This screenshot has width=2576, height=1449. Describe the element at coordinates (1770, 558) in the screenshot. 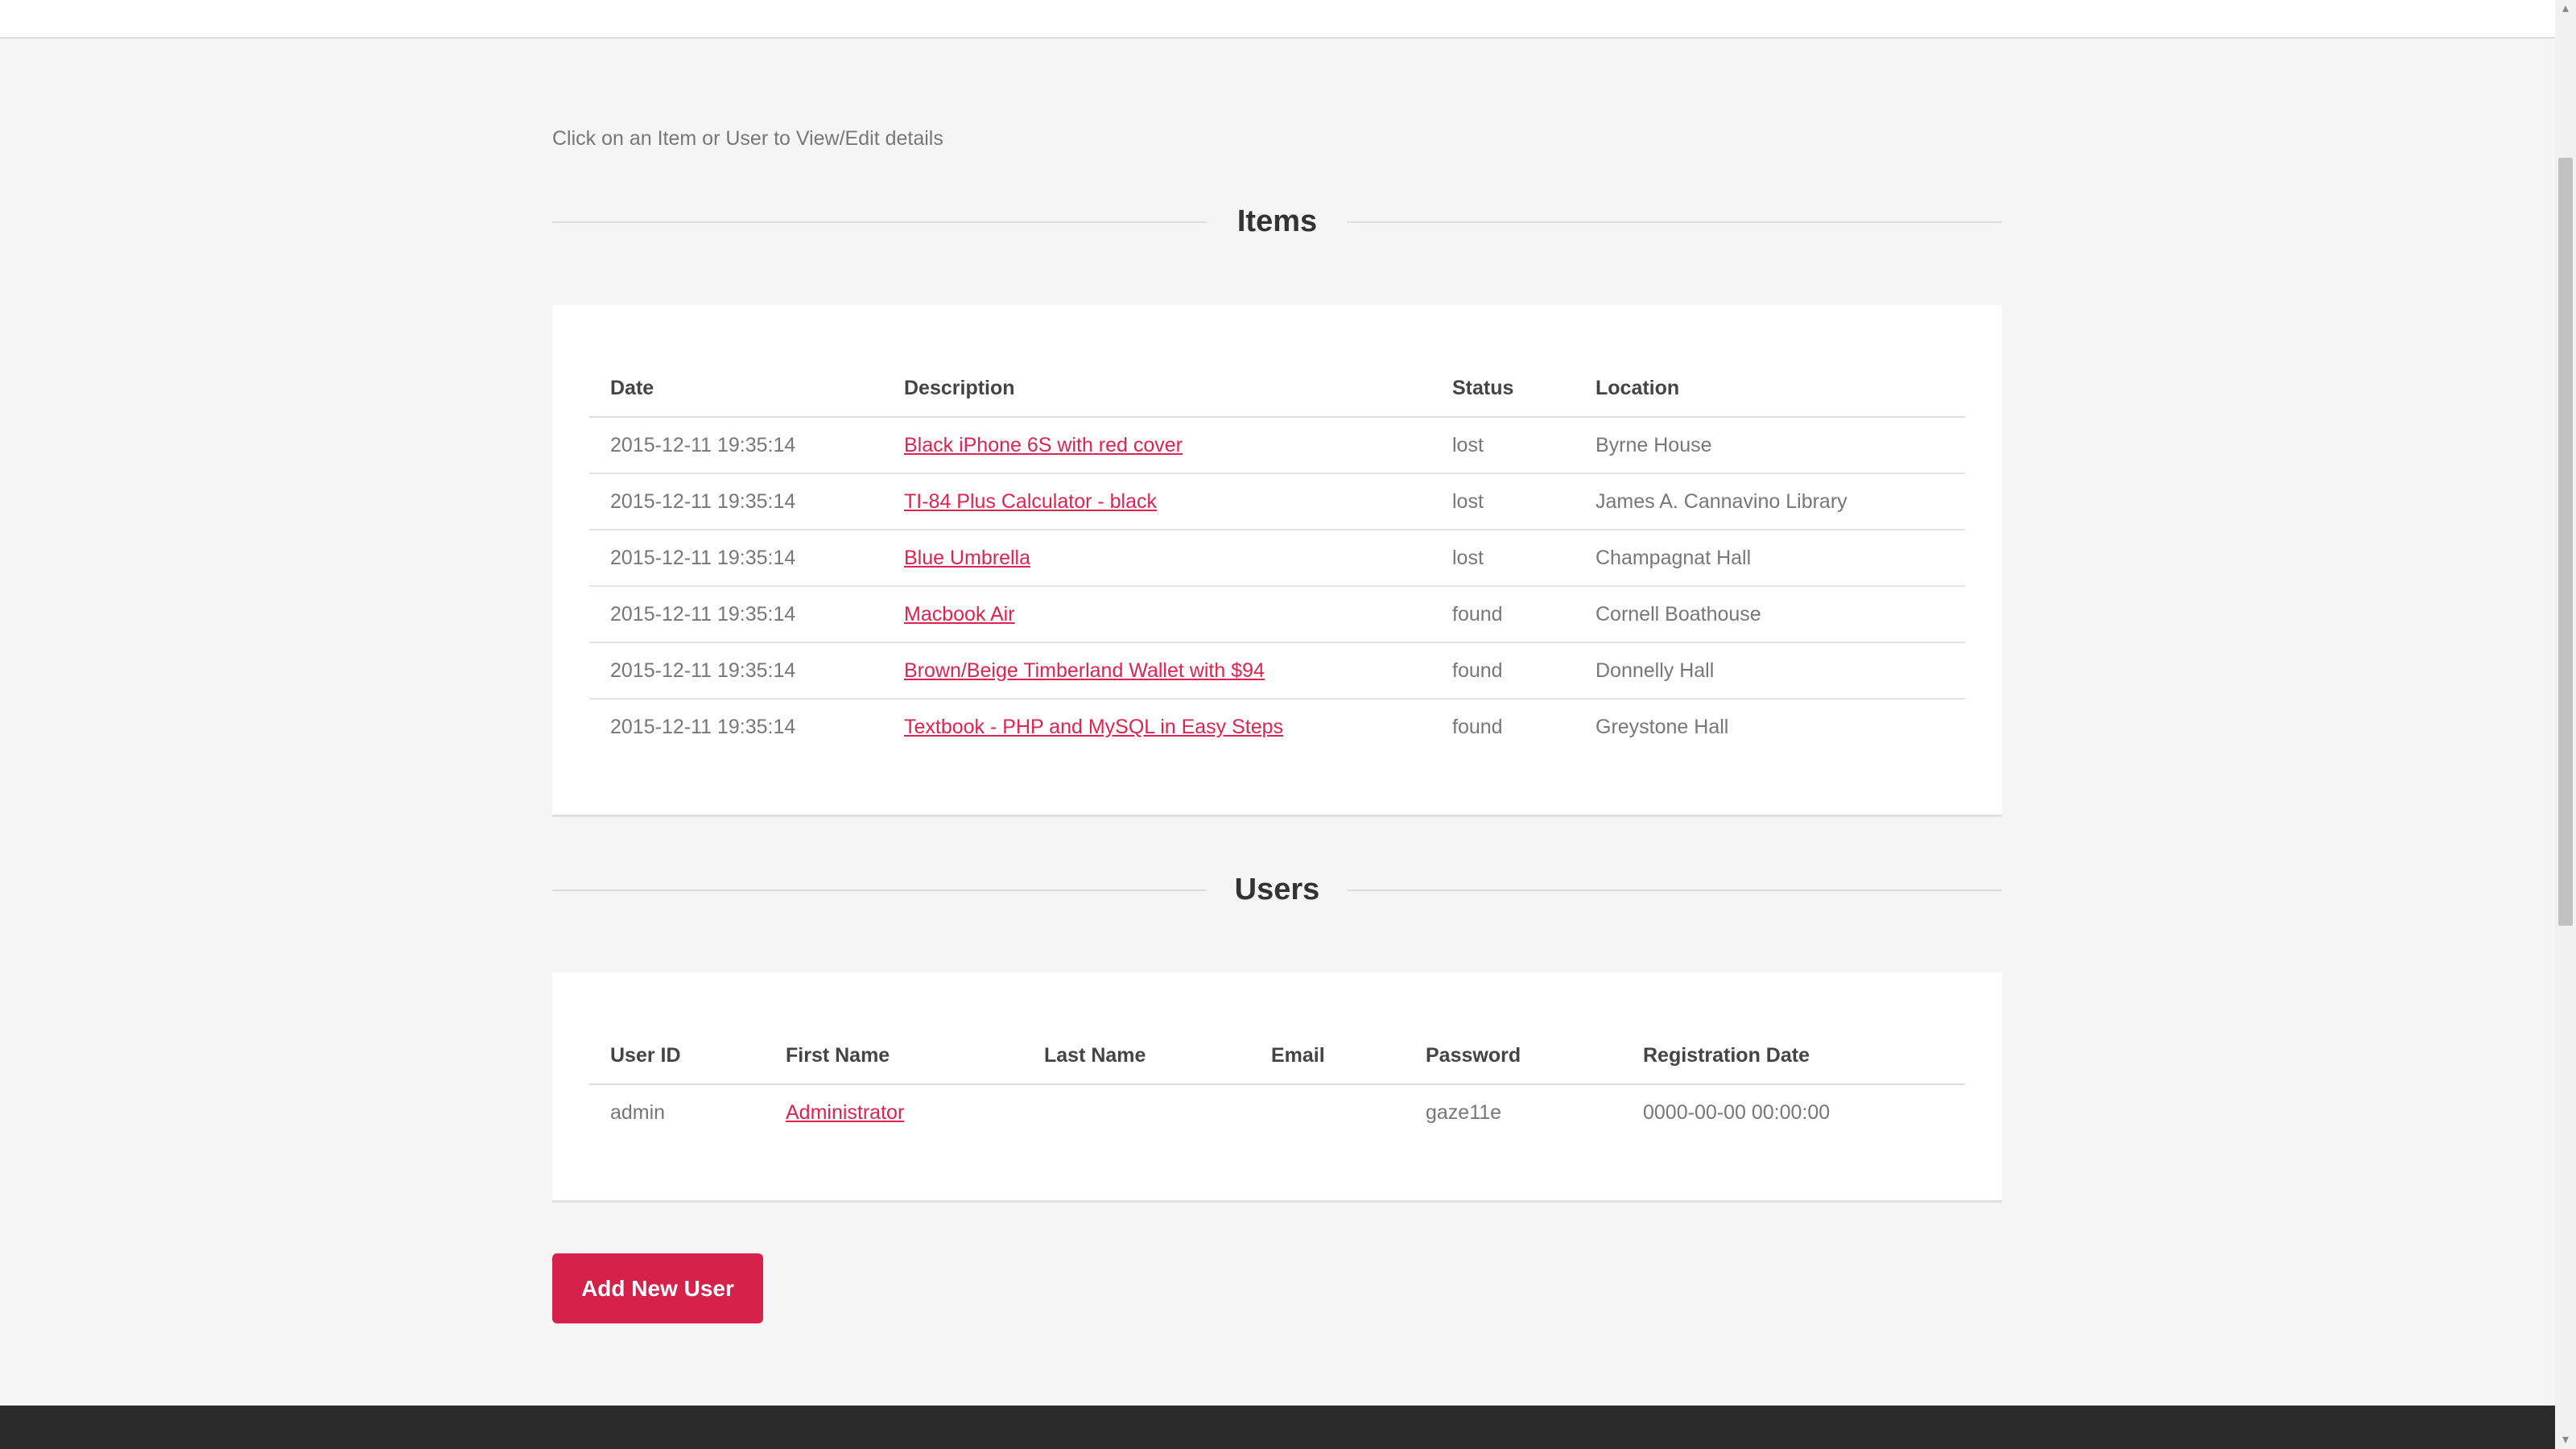

I see `item-location: Champagnat Hall` at that location.